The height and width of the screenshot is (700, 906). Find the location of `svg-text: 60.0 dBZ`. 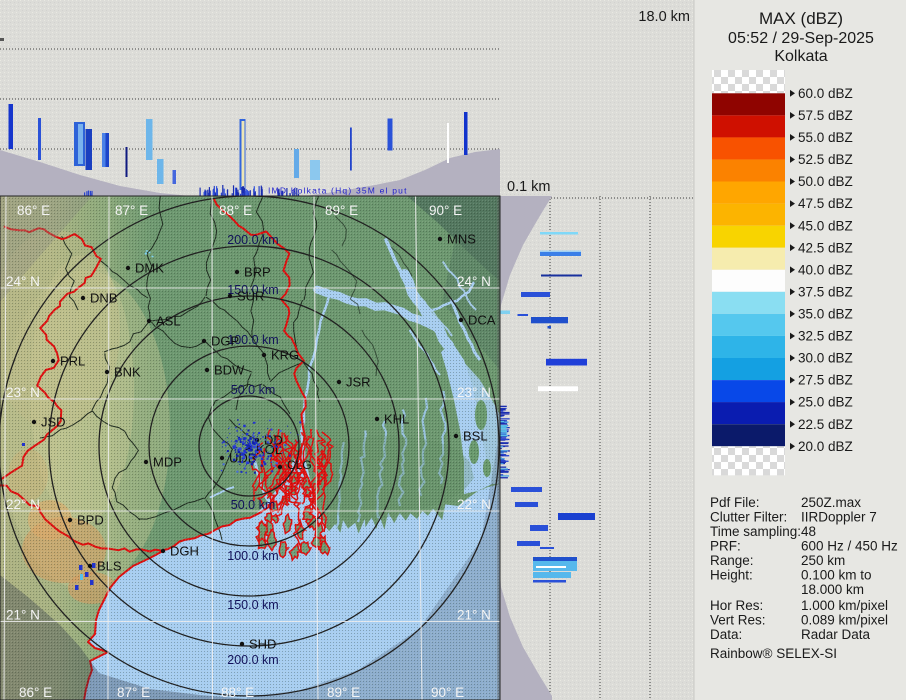

svg-text: 60.0 dBZ is located at coordinates (825, 93).